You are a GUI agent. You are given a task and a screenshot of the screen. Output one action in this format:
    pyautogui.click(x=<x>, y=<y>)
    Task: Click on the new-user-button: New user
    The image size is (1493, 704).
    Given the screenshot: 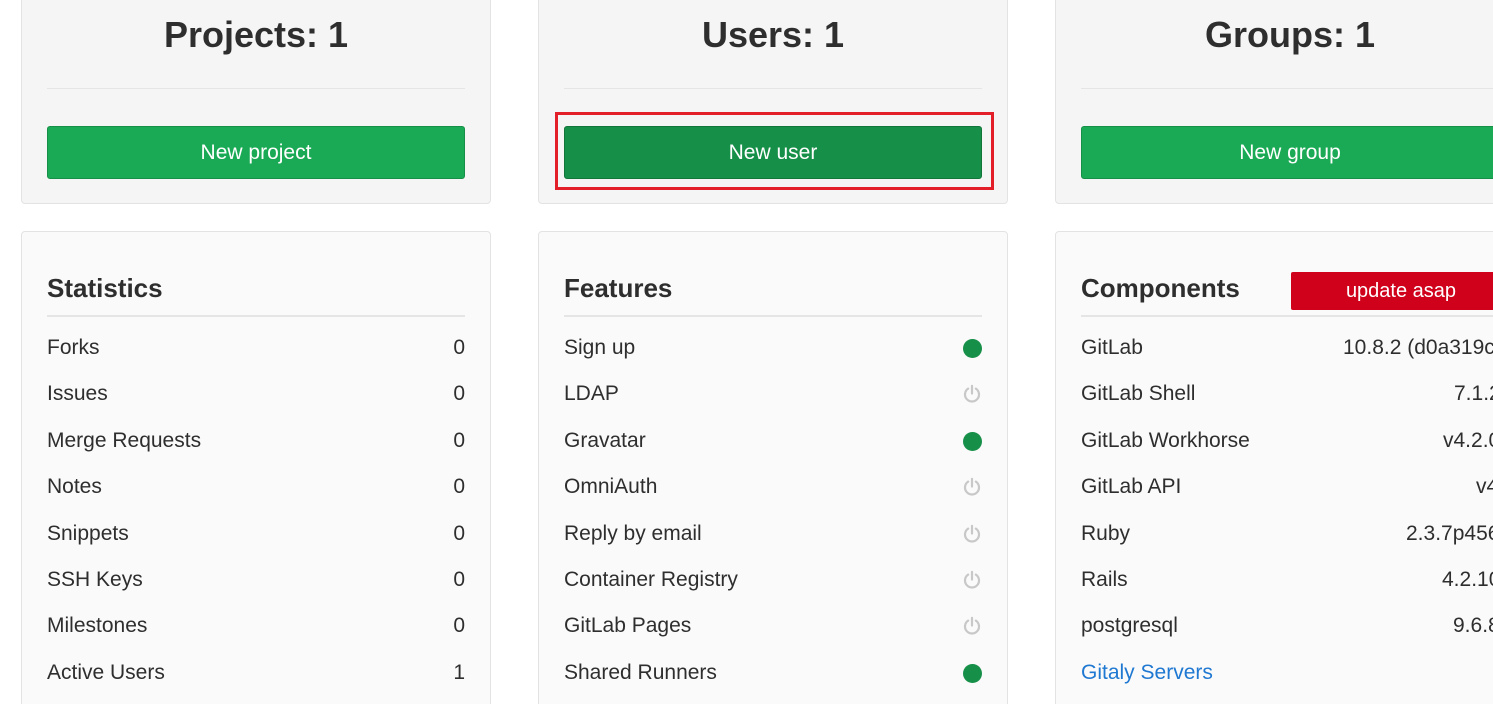 What is the action you would take?
    pyautogui.click(x=773, y=152)
    